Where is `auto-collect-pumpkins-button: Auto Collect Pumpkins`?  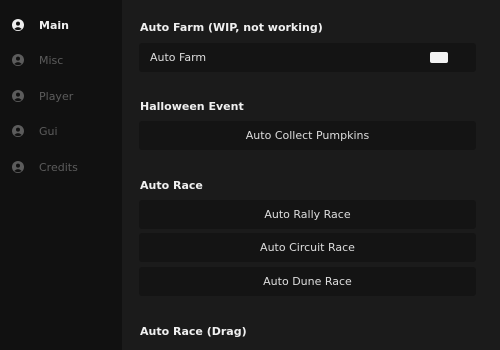 auto-collect-pumpkins-button: Auto Collect Pumpkins is located at coordinates (307, 135).